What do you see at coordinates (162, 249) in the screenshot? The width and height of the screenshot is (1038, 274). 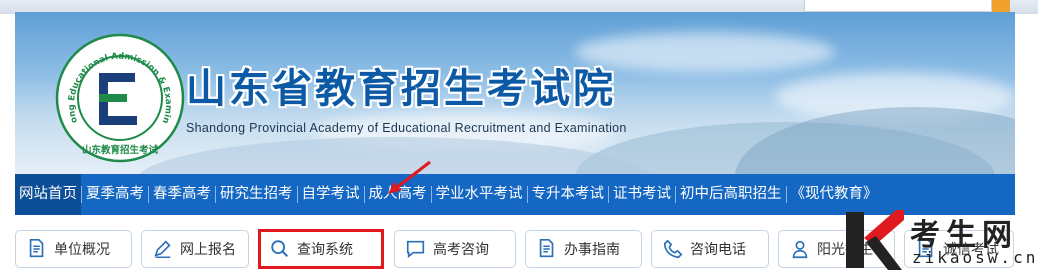 I see `edit-icon` at bounding box center [162, 249].